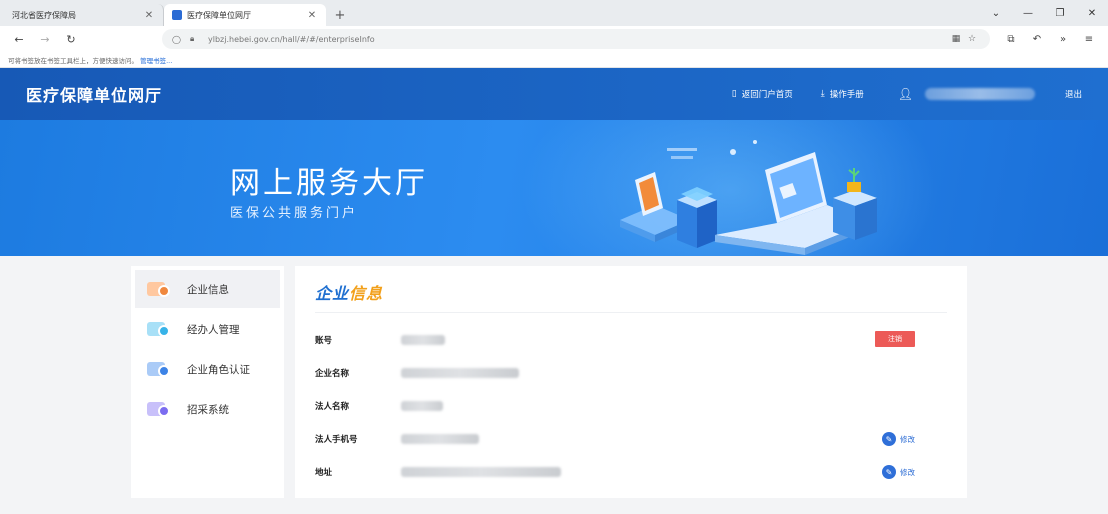  Describe the element at coordinates (160, 289) in the screenshot. I see `enterprise-info-icon` at that location.